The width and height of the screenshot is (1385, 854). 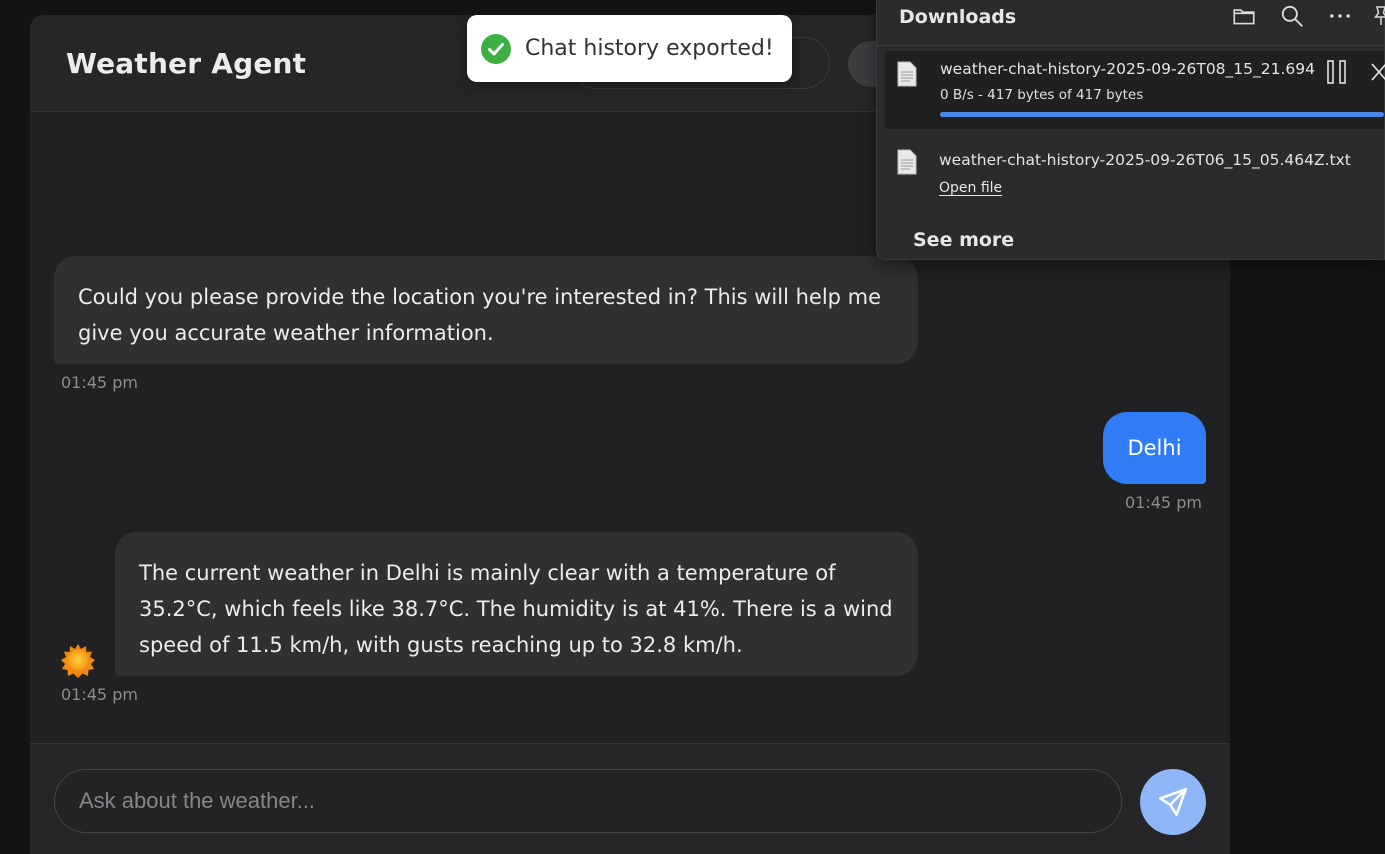 I want to click on download-progress, so click(x=1162, y=114).